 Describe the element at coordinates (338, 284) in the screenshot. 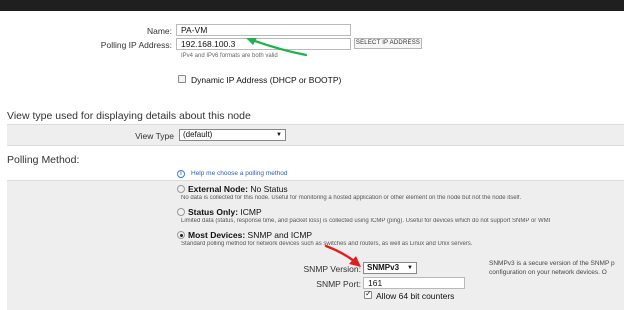

I see `snmp-port-label: SNMP Port:` at that location.